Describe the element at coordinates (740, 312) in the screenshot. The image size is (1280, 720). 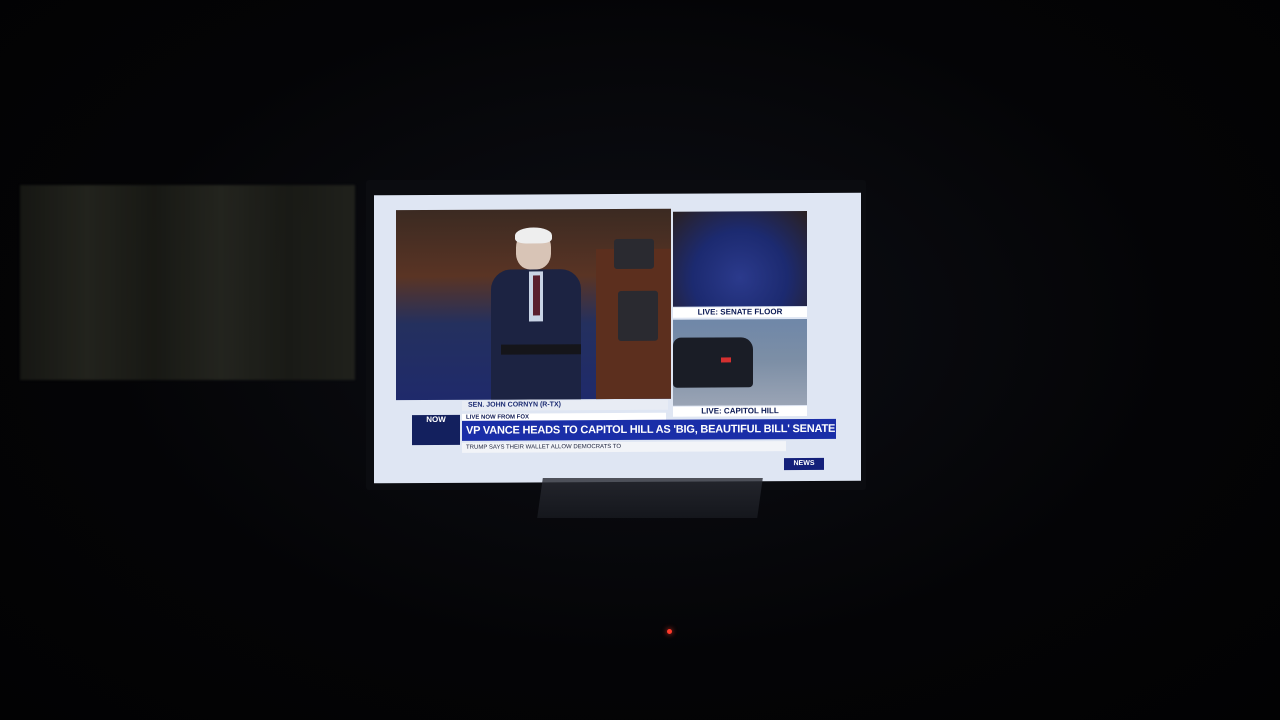
I see `senate-floor-label: LIVE: SENATE FLOOR` at that location.